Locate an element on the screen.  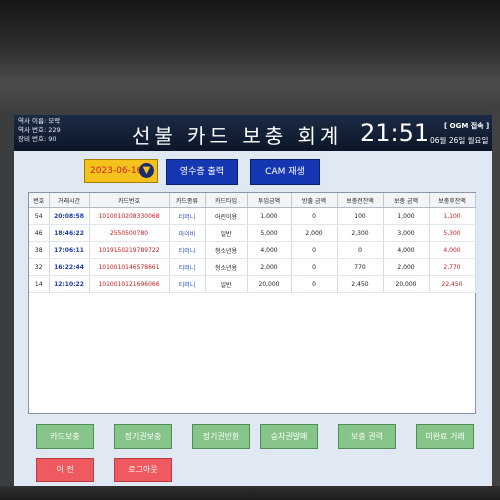
date-picker: 2023-06-16 ▼ is located at coordinates (121, 171).